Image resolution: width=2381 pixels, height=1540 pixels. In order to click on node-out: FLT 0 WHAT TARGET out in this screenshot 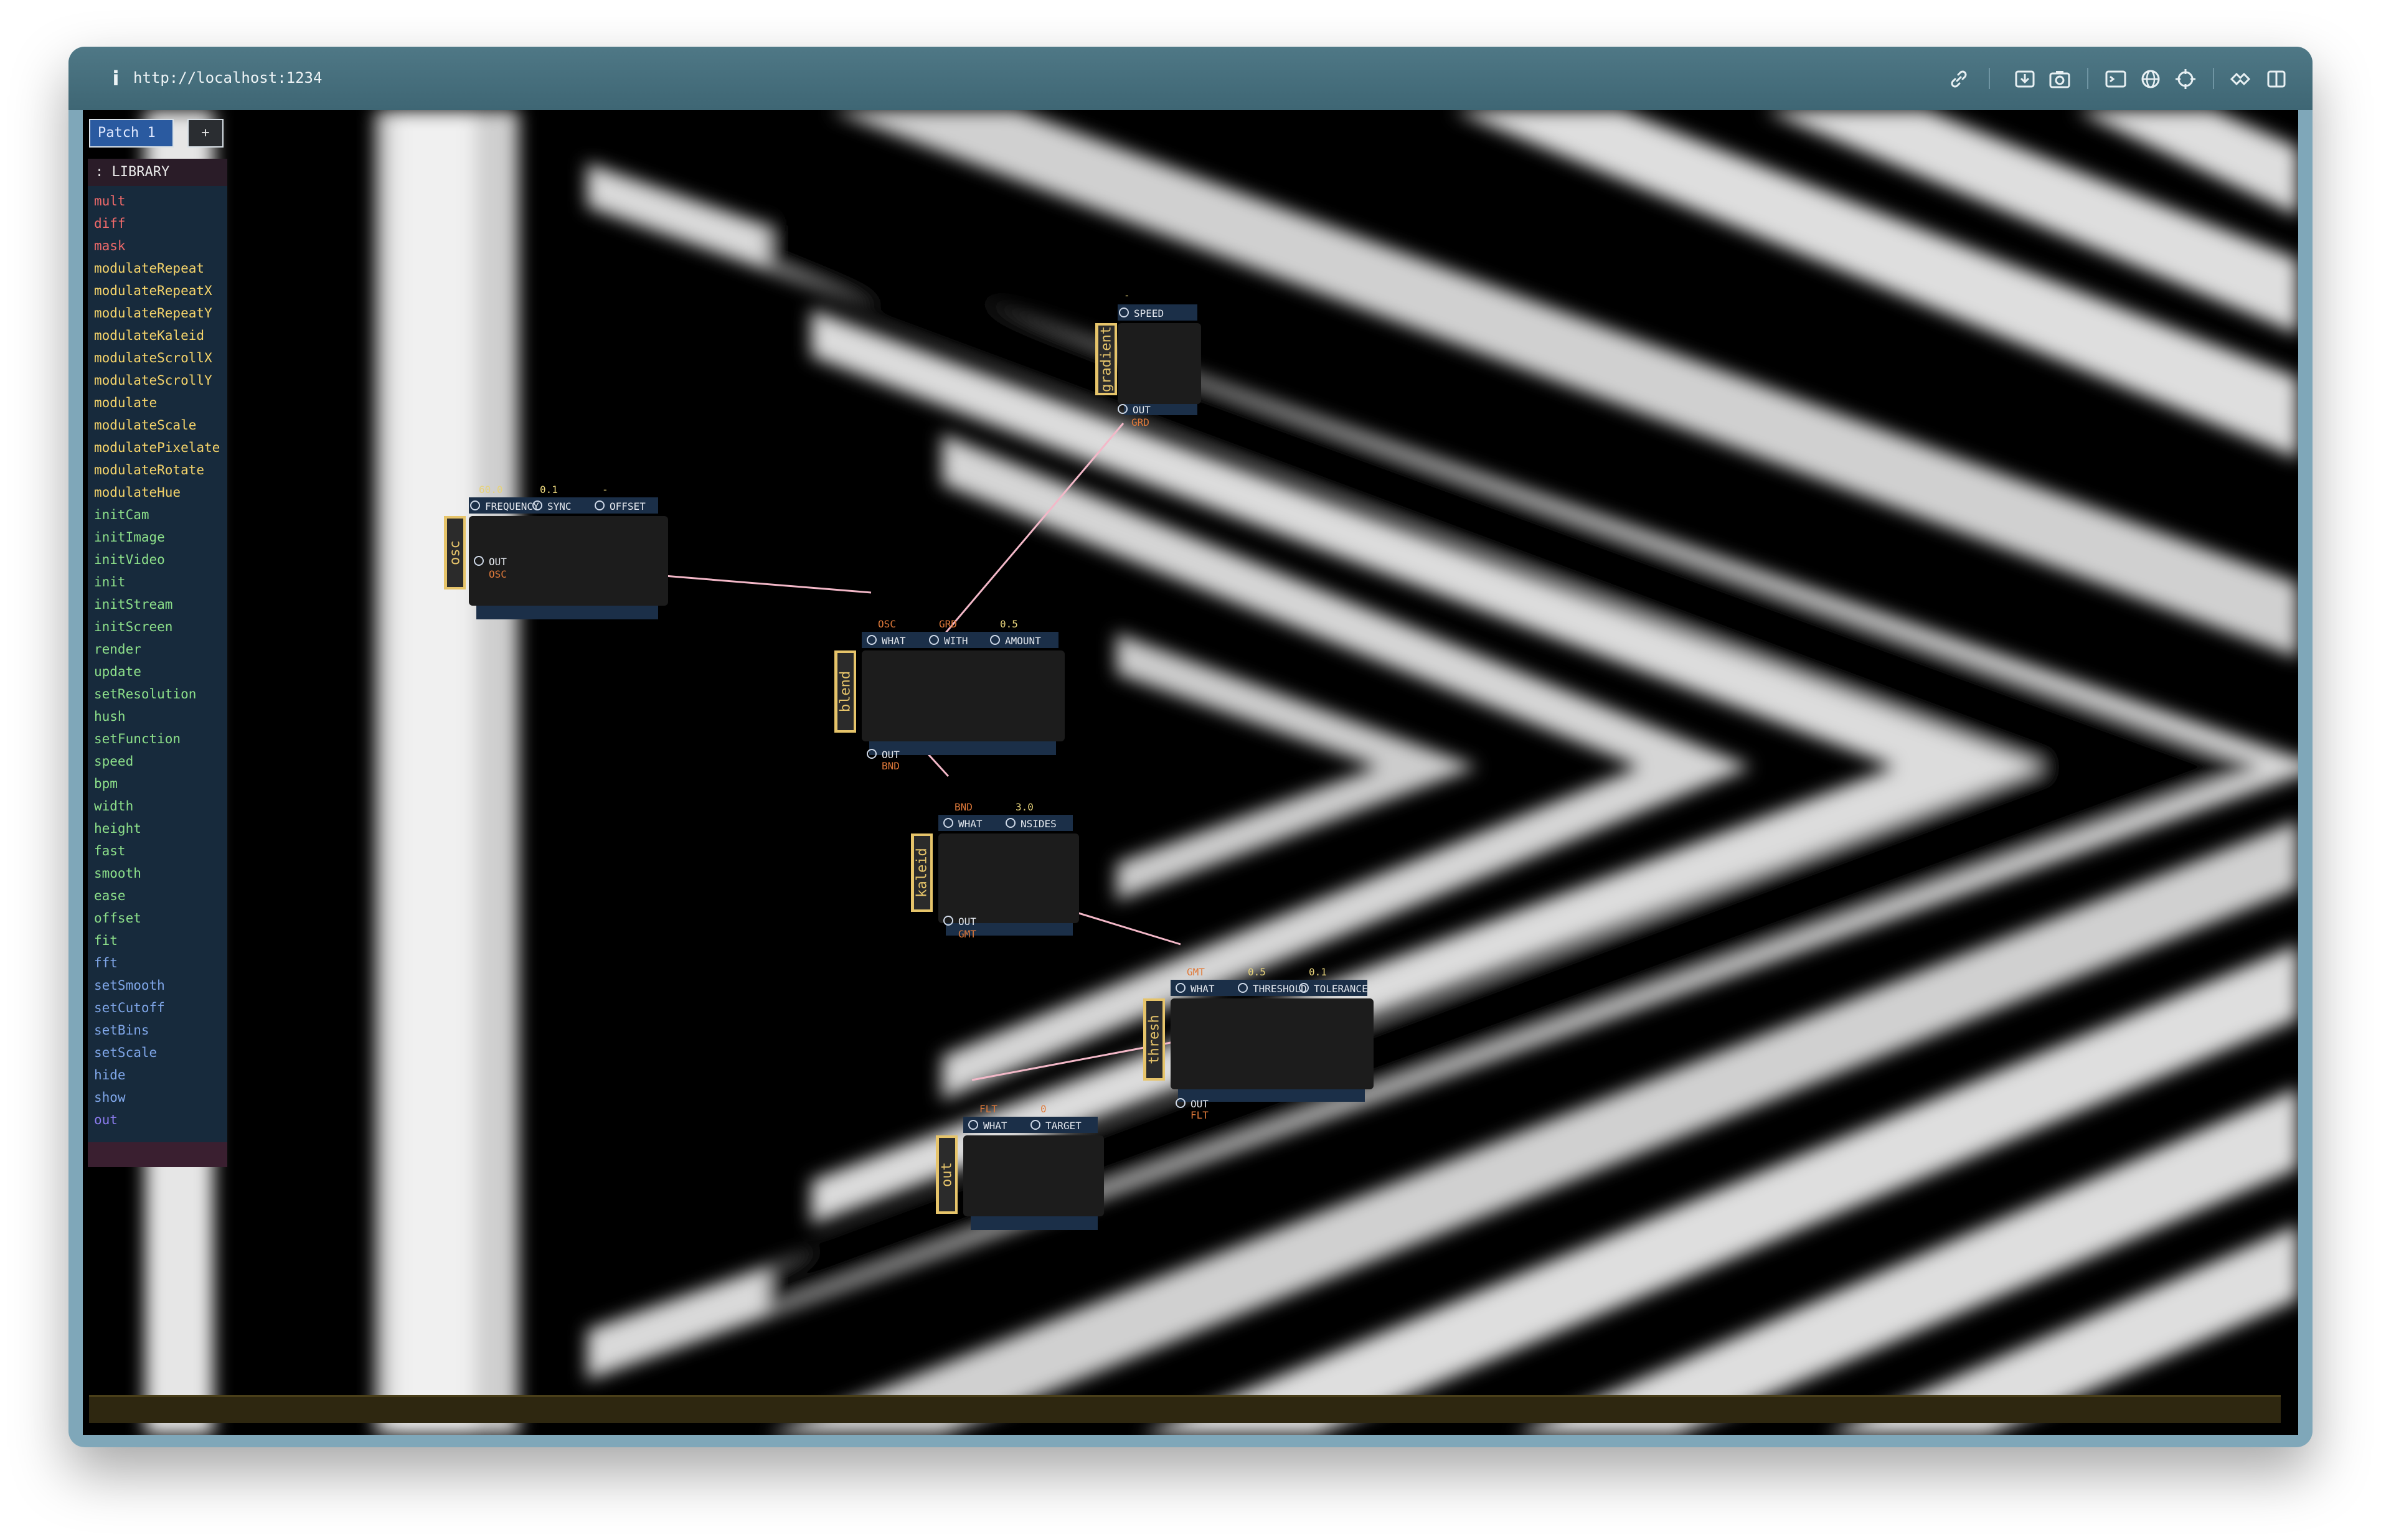, I will do `click(1020, 1174)`.